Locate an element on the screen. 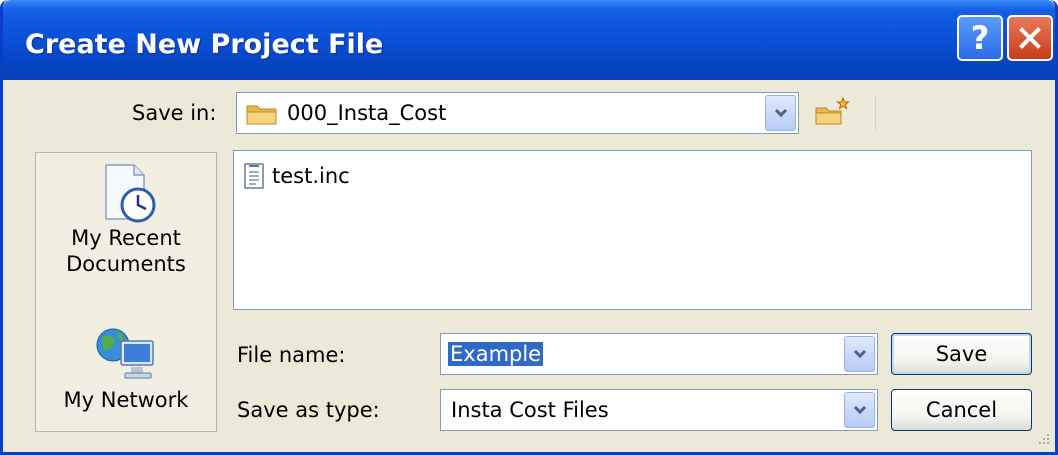 The width and height of the screenshot is (1058, 455). list-item: test.inc is located at coordinates (297, 176).